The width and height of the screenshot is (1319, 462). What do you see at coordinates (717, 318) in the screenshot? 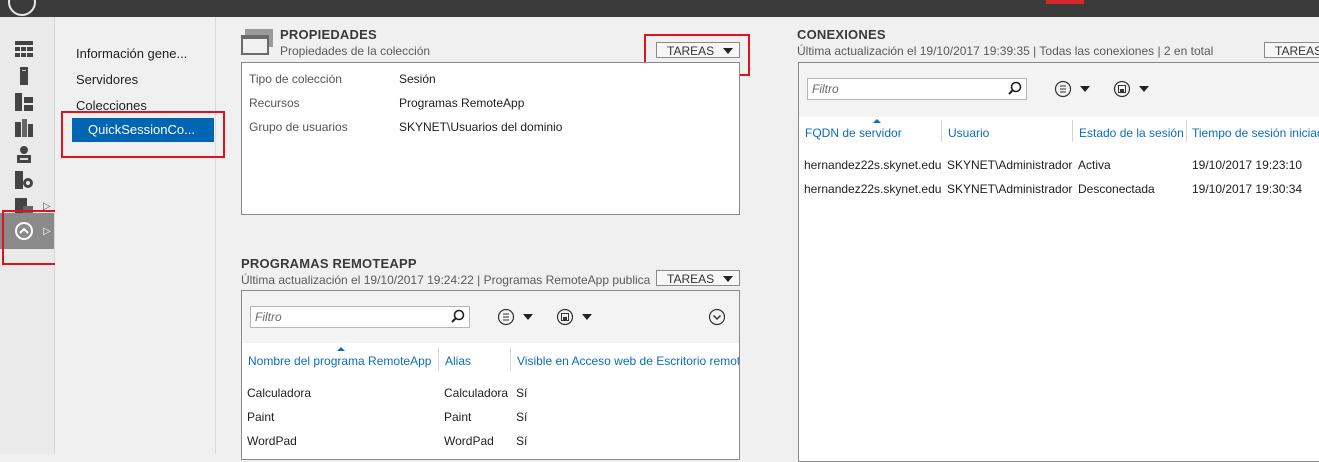
I see `expand-chevron-icon` at bounding box center [717, 318].